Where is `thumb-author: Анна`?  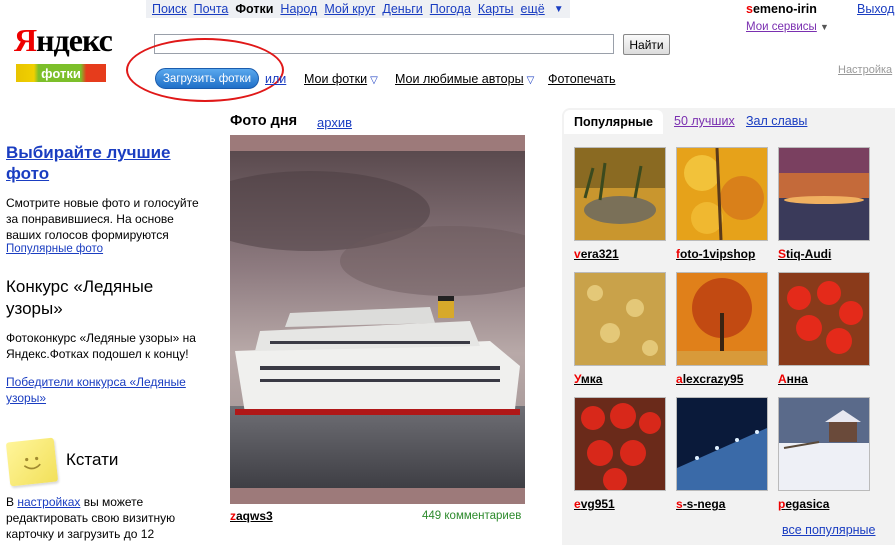 thumb-author: Анна is located at coordinates (793, 379).